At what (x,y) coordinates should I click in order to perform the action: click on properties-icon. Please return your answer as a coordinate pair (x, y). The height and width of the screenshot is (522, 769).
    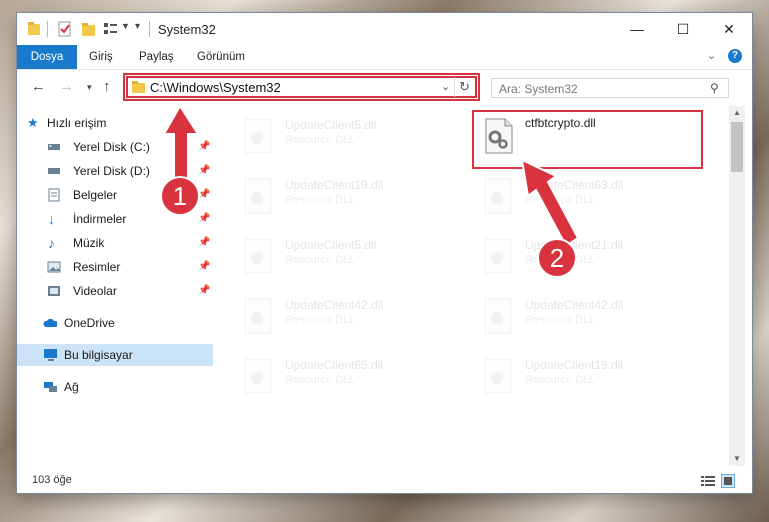
    Looking at the image, I should click on (65, 29).